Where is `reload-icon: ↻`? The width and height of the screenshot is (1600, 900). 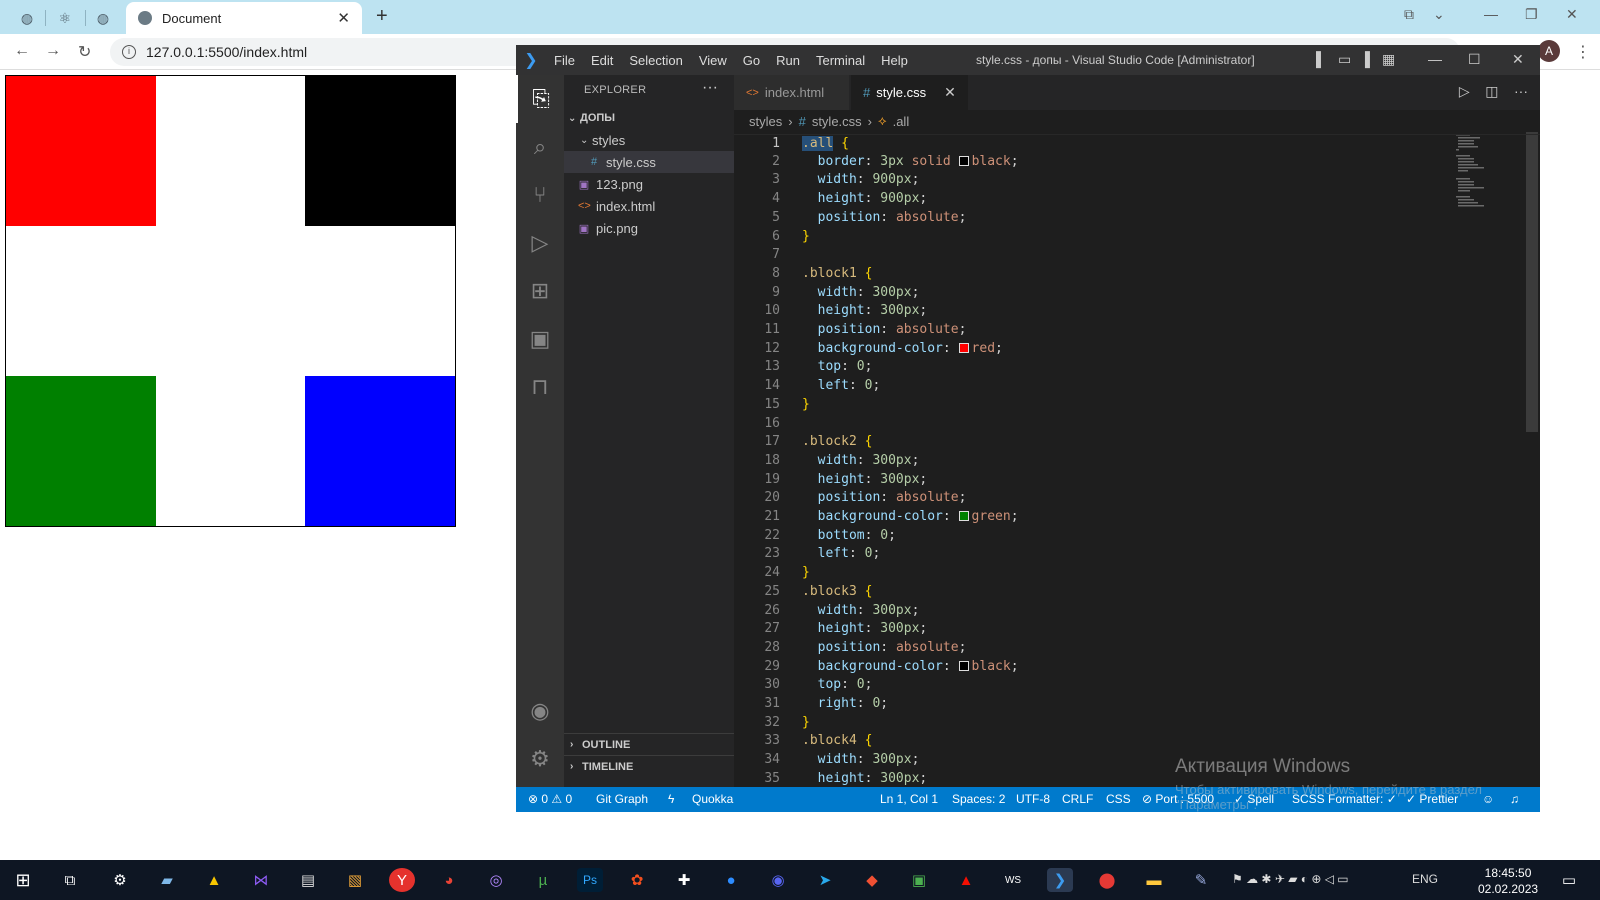
reload-icon: ↻ is located at coordinates (84, 52).